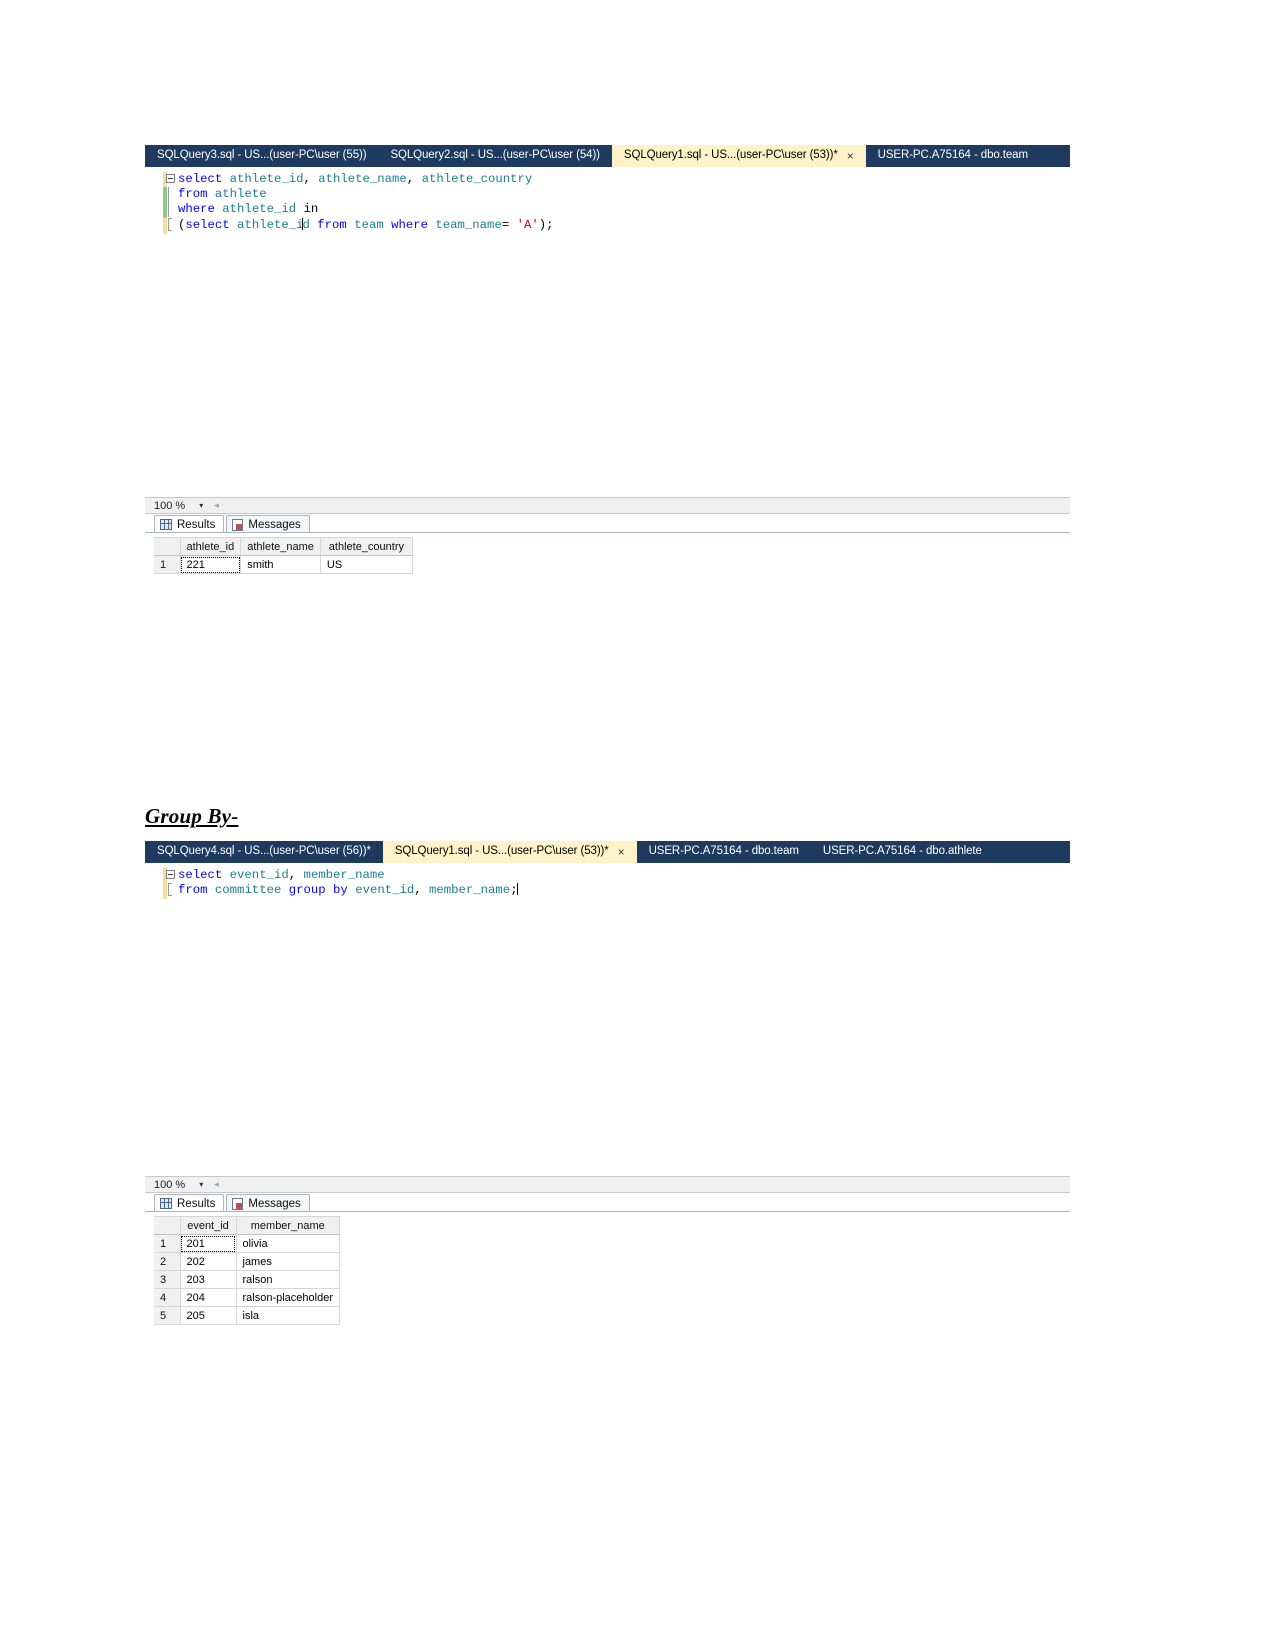  Describe the element at coordinates (167, 1279) in the screenshot. I see `grid-row-number: 3` at that location.